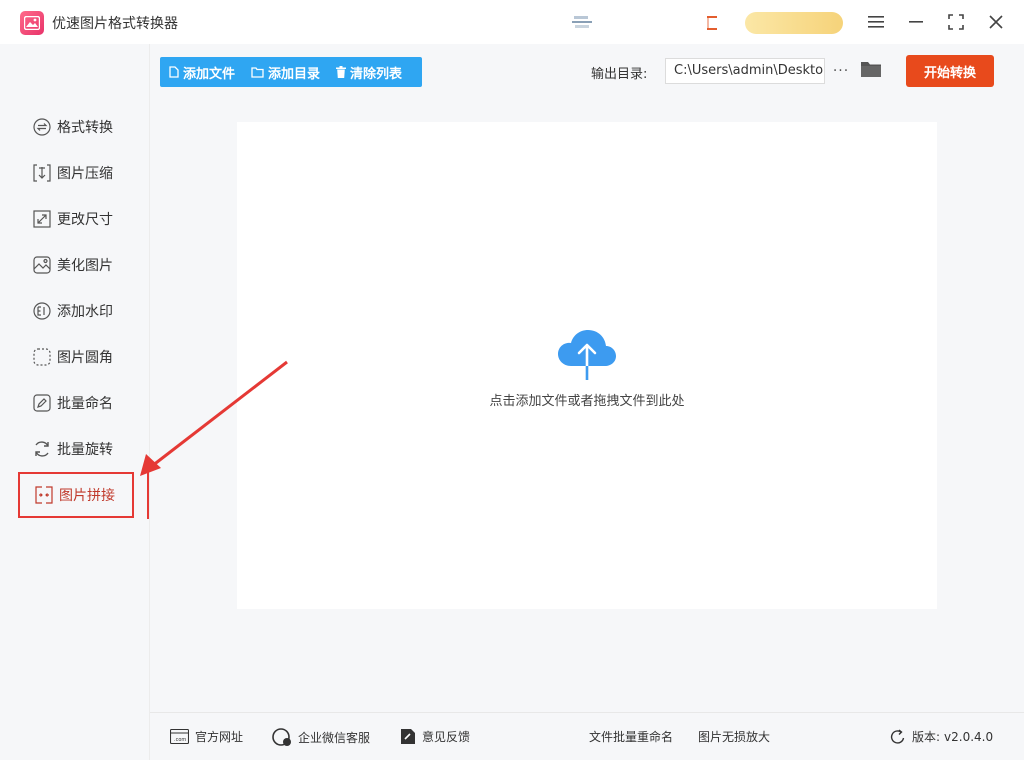 This screenshot has height=760, width=1024. What do you see at coordinates (85, 266) in the screenshot?
I see `sidebar-item-label: 美化图片` at bounding box center [85, 266].